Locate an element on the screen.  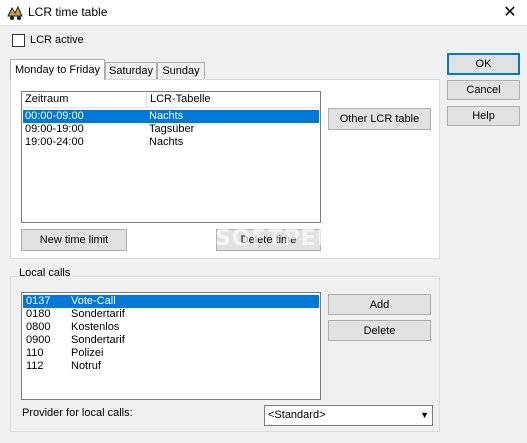
table-cell: Vote-Call is located at coordinates (93, 301).